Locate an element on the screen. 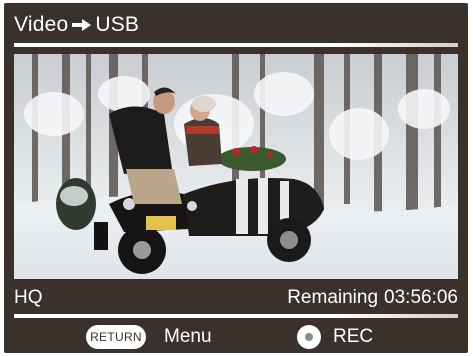 The height and width of the screenshot is (356, 473). footer-divider is located at coordinates (236, 316).